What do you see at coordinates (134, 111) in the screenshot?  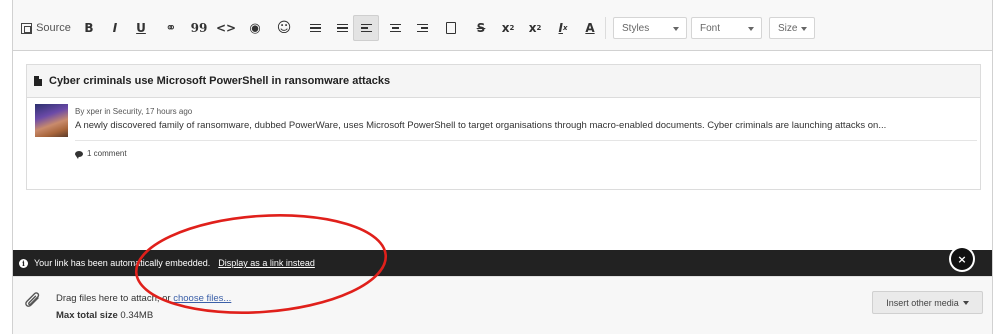 I see `embed-byline: By xper in Security, 17 hours ago` at bounding box center [134, 111].